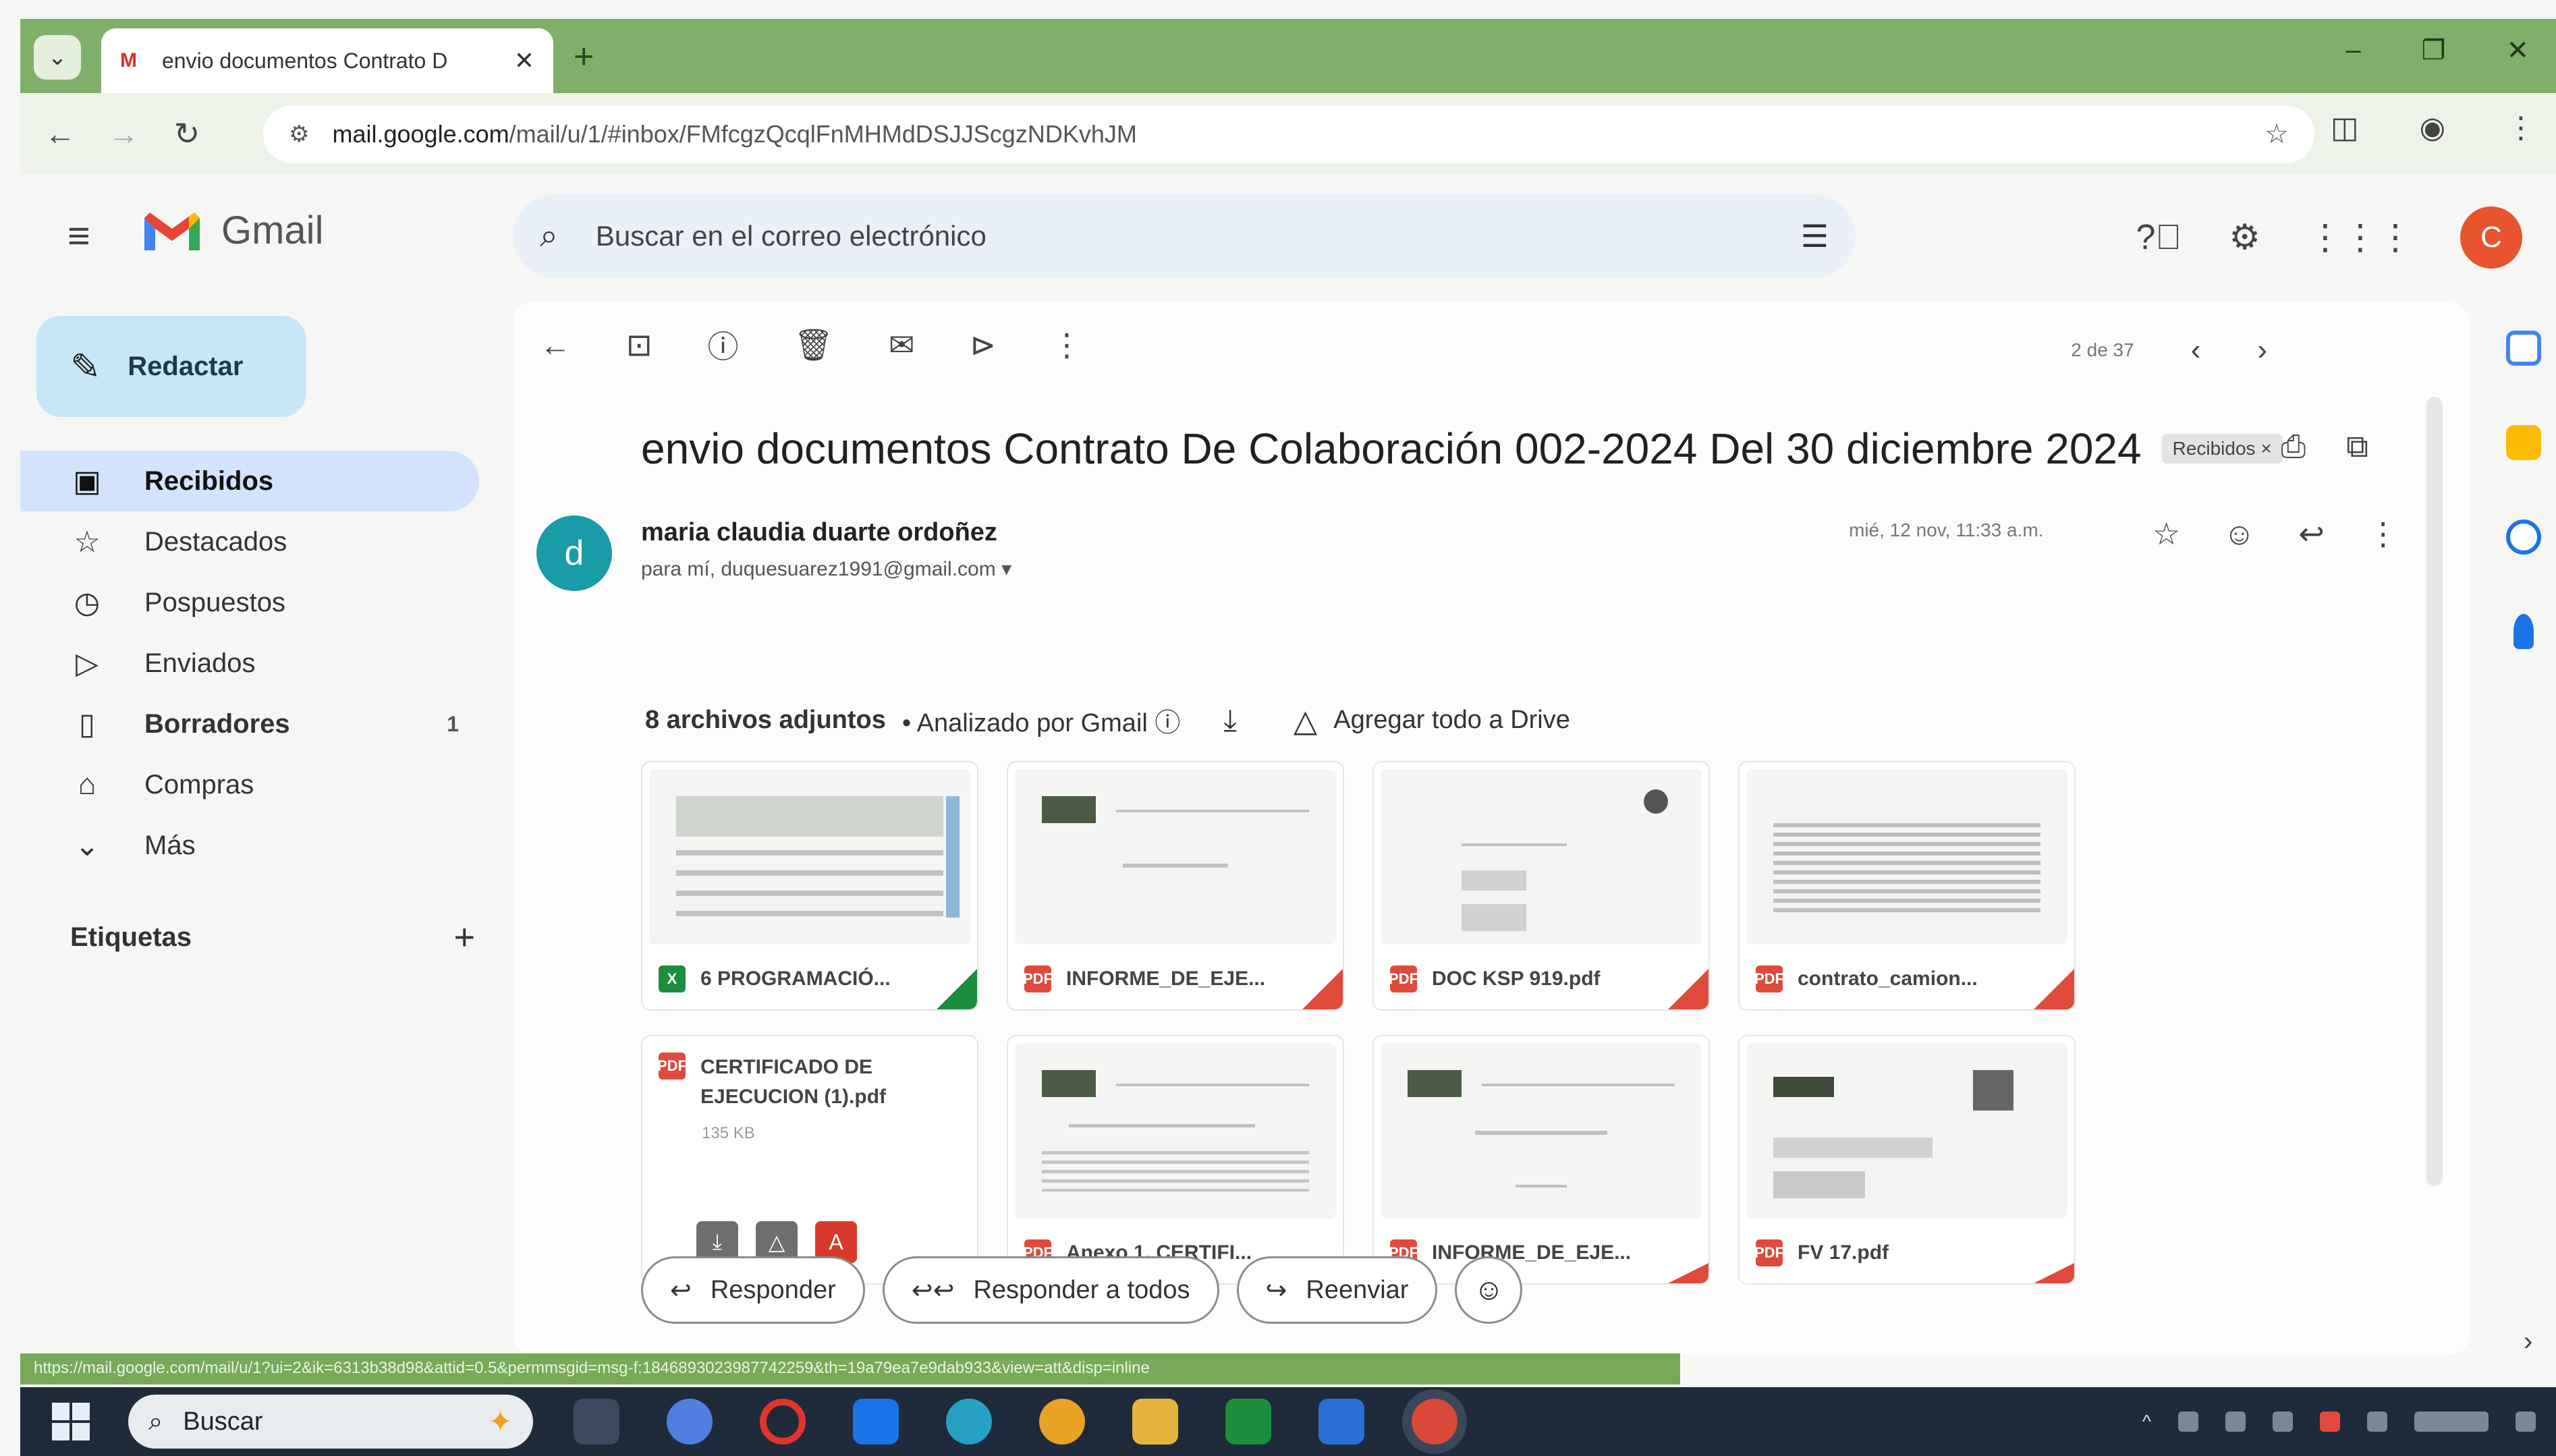 The image size is (2556, 1456). I want to click on profile-icon: ◉, so click(2432, 128).